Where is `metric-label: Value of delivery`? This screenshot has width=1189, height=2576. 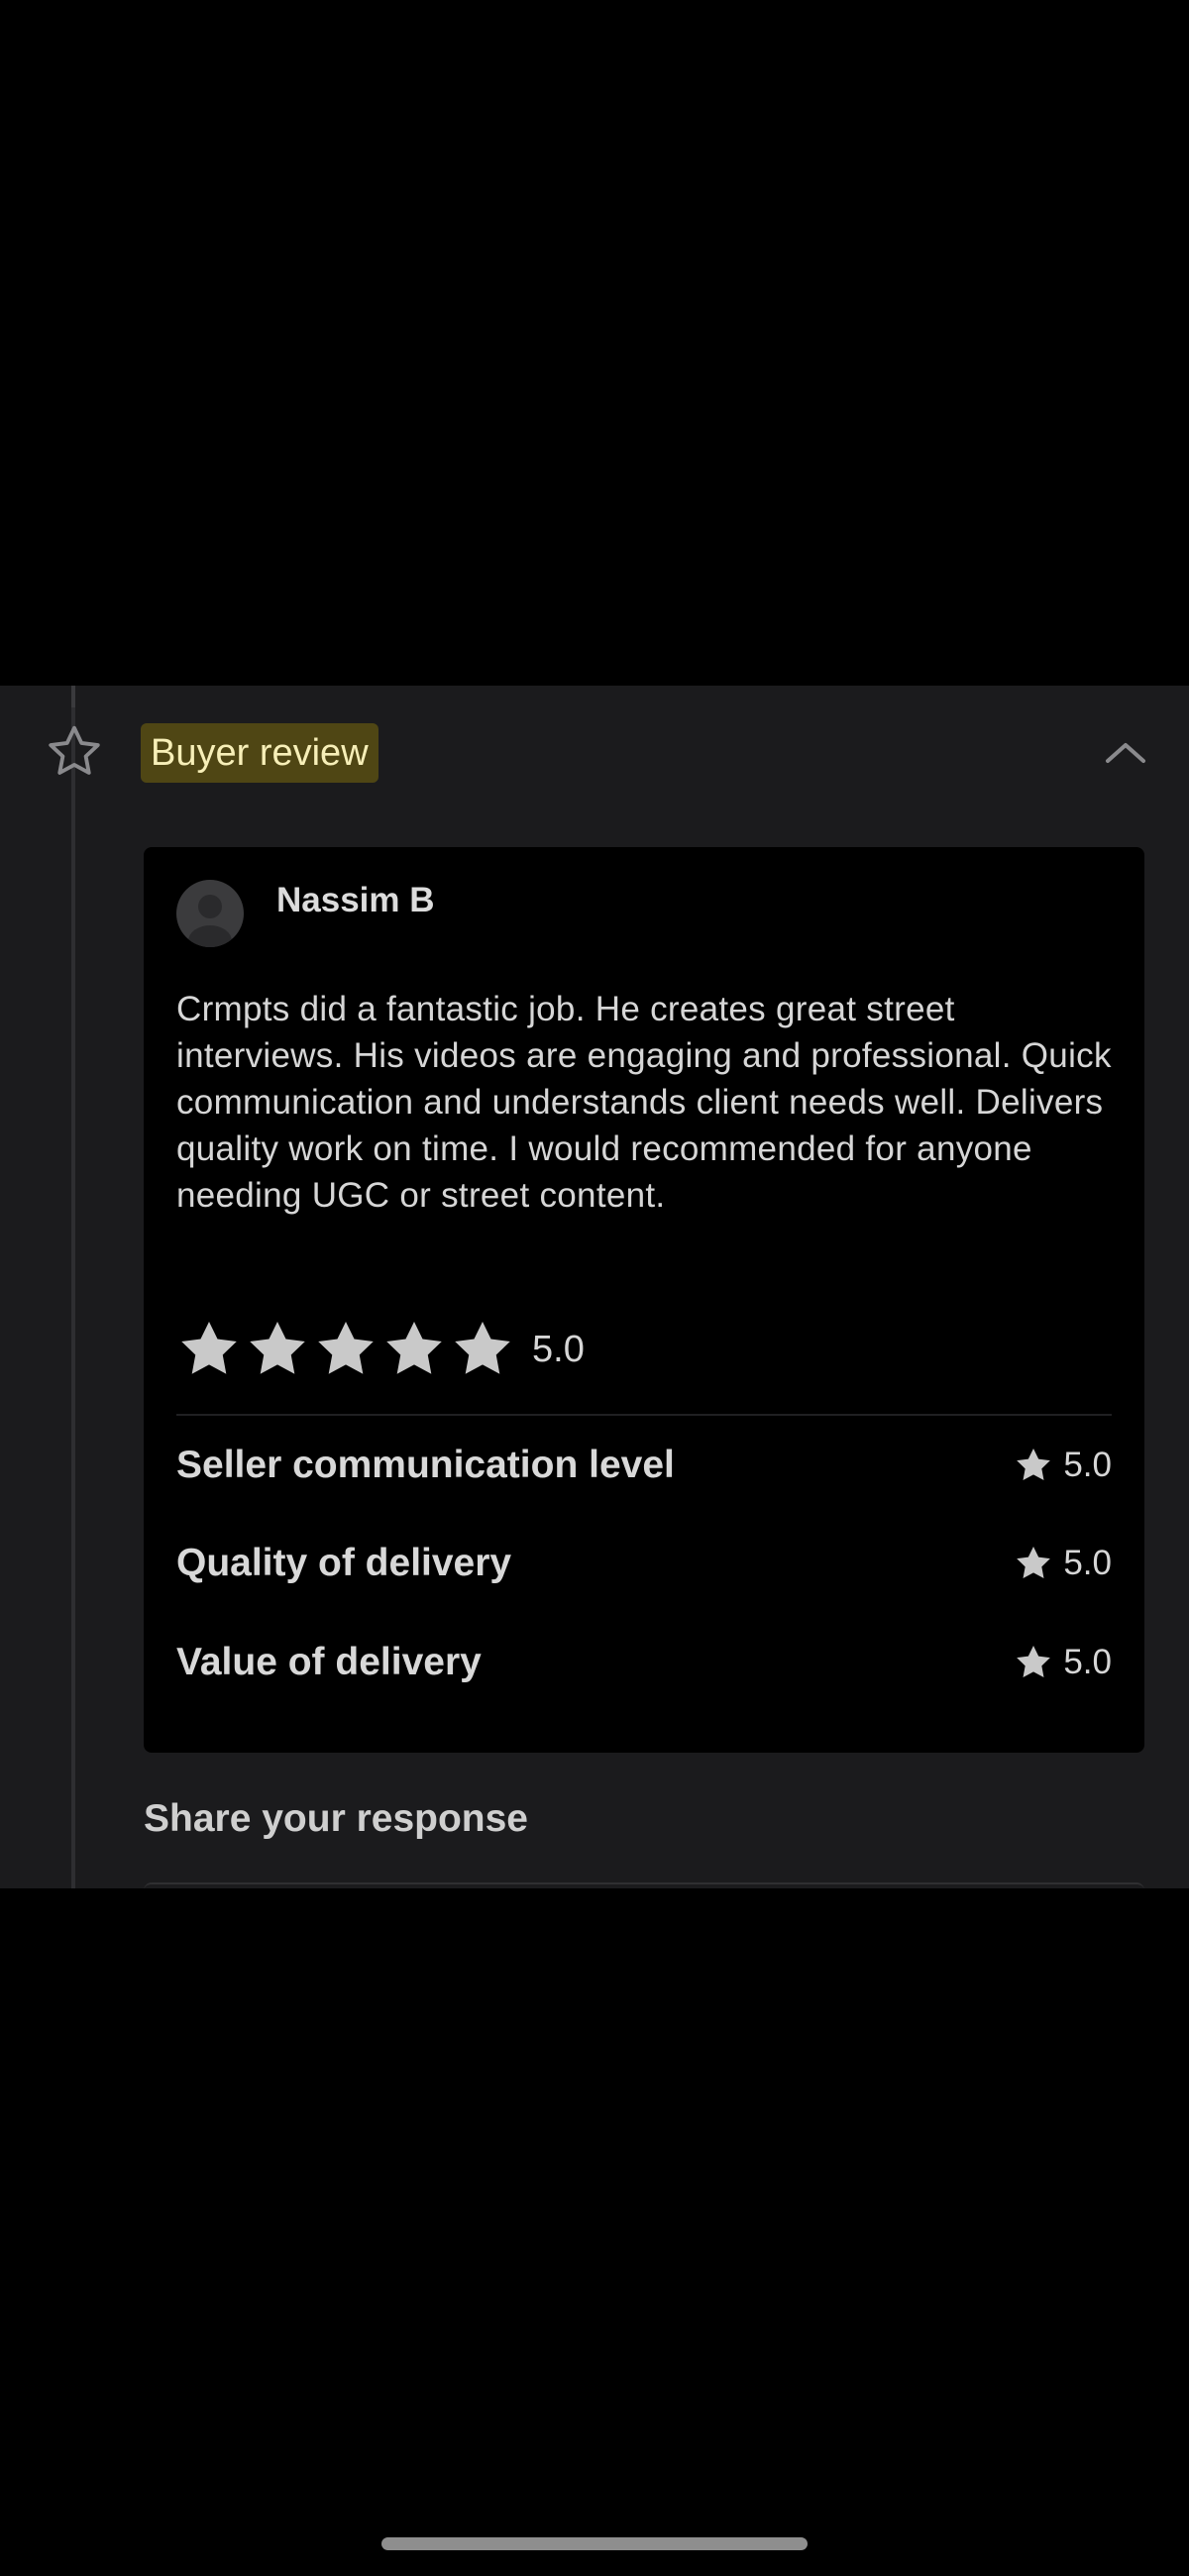 metric-label: Value of delivery is located at coordinates (329, 1662).